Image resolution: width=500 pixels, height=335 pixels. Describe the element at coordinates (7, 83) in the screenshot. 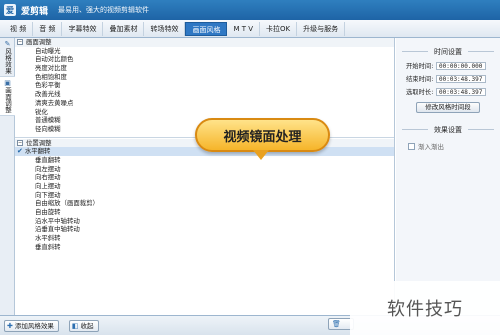

I see `image-icon: ▣` at that location.